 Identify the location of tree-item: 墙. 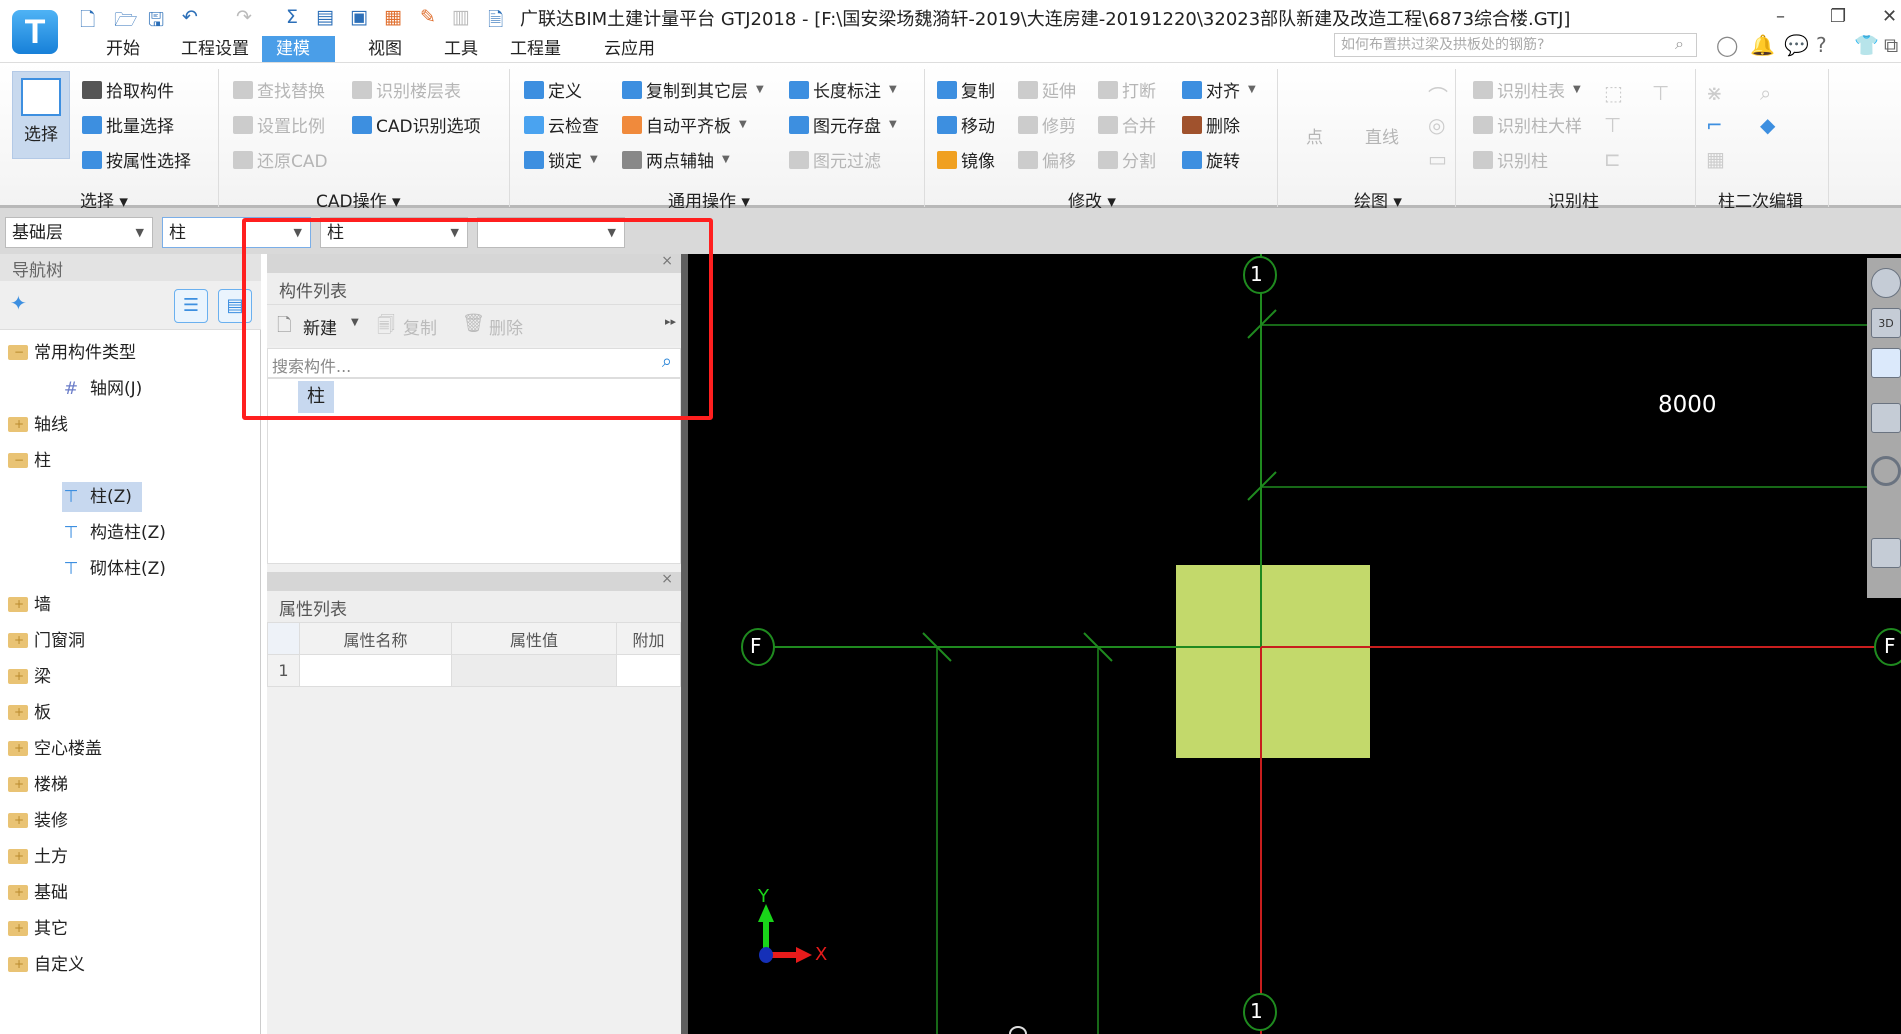
(34, 604).